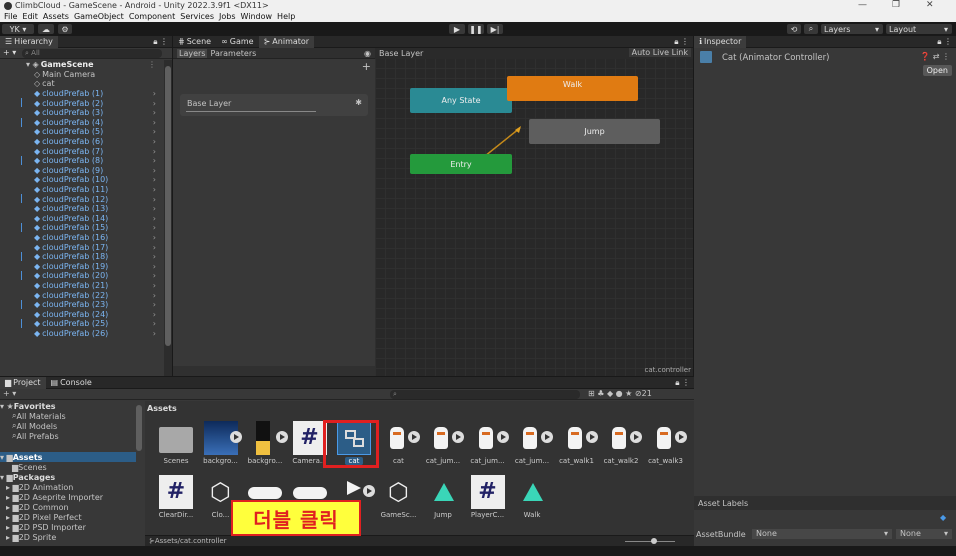  Describe the element at coordinates (666, 451) in the screenshot. I see `asset-item: cat_walk3` at that location.